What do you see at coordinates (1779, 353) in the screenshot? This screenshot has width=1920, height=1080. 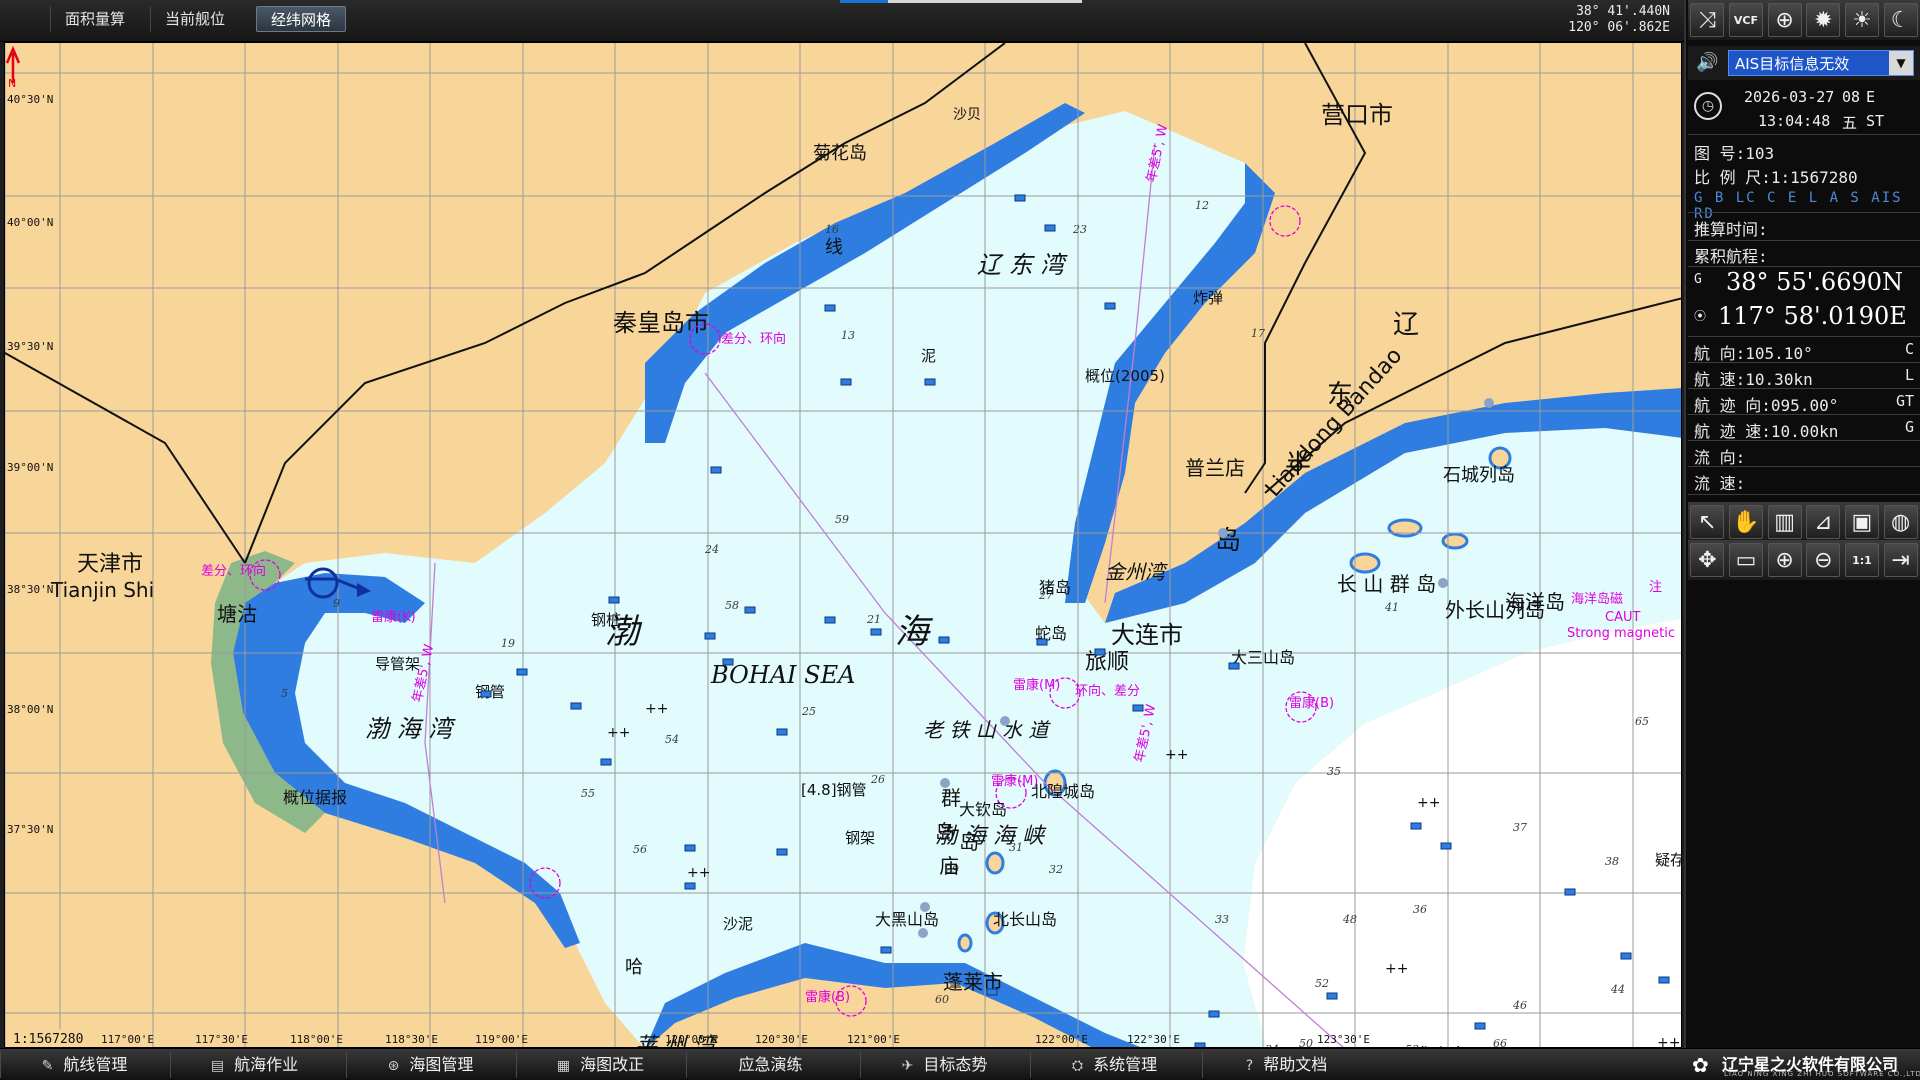 I see `heading-value: 105.10°` at bounding box center [1779, 353].